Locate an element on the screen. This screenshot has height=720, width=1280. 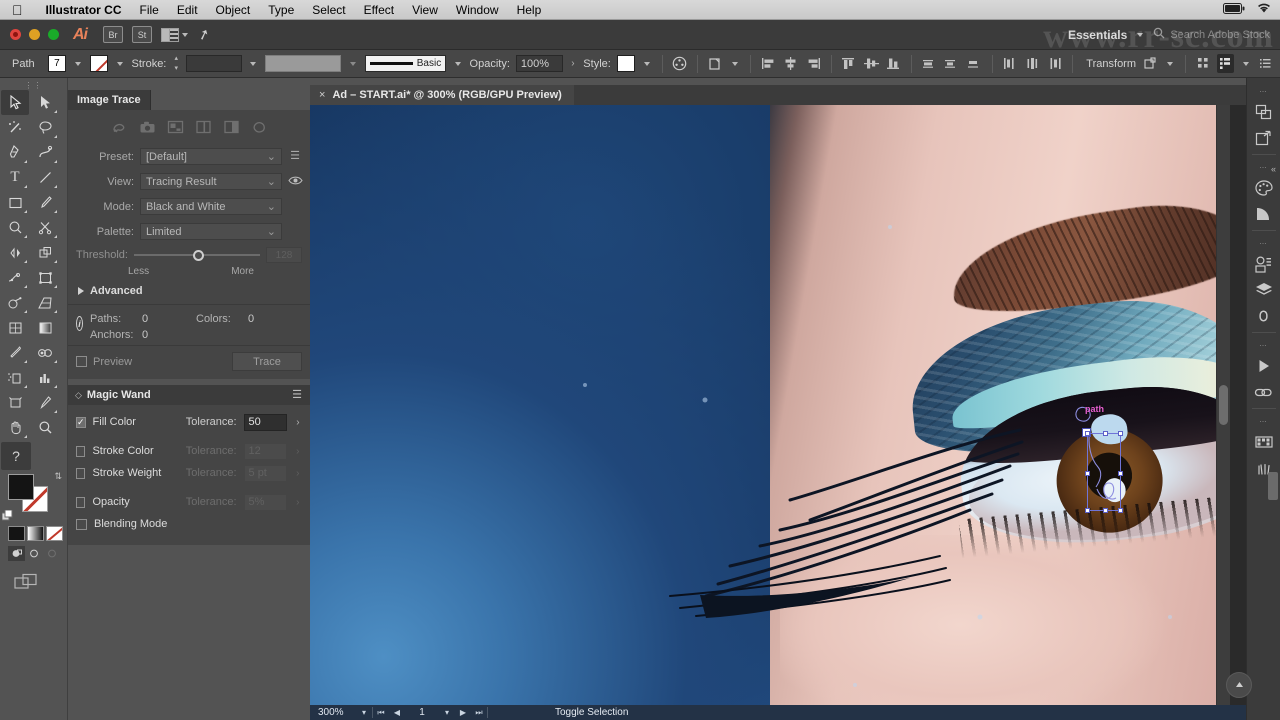
panel-menu-icon: ☰ is located at coordinates (295, 156).